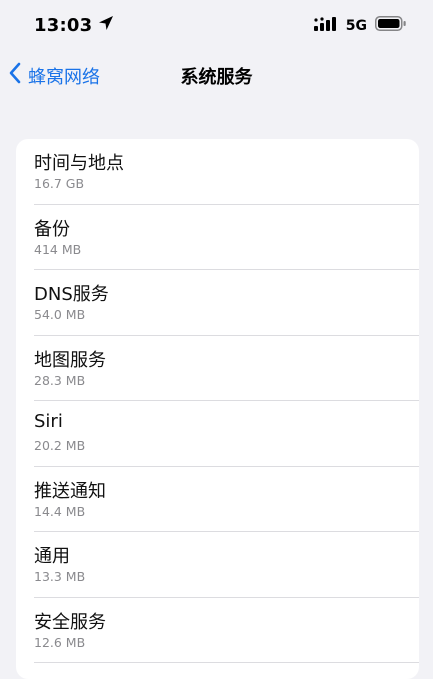  What do you see at coordinates (217, 172) in the screenshot?
I see `list-item: 时间与地点 16.7 GB` at bounding box center [217, 172].